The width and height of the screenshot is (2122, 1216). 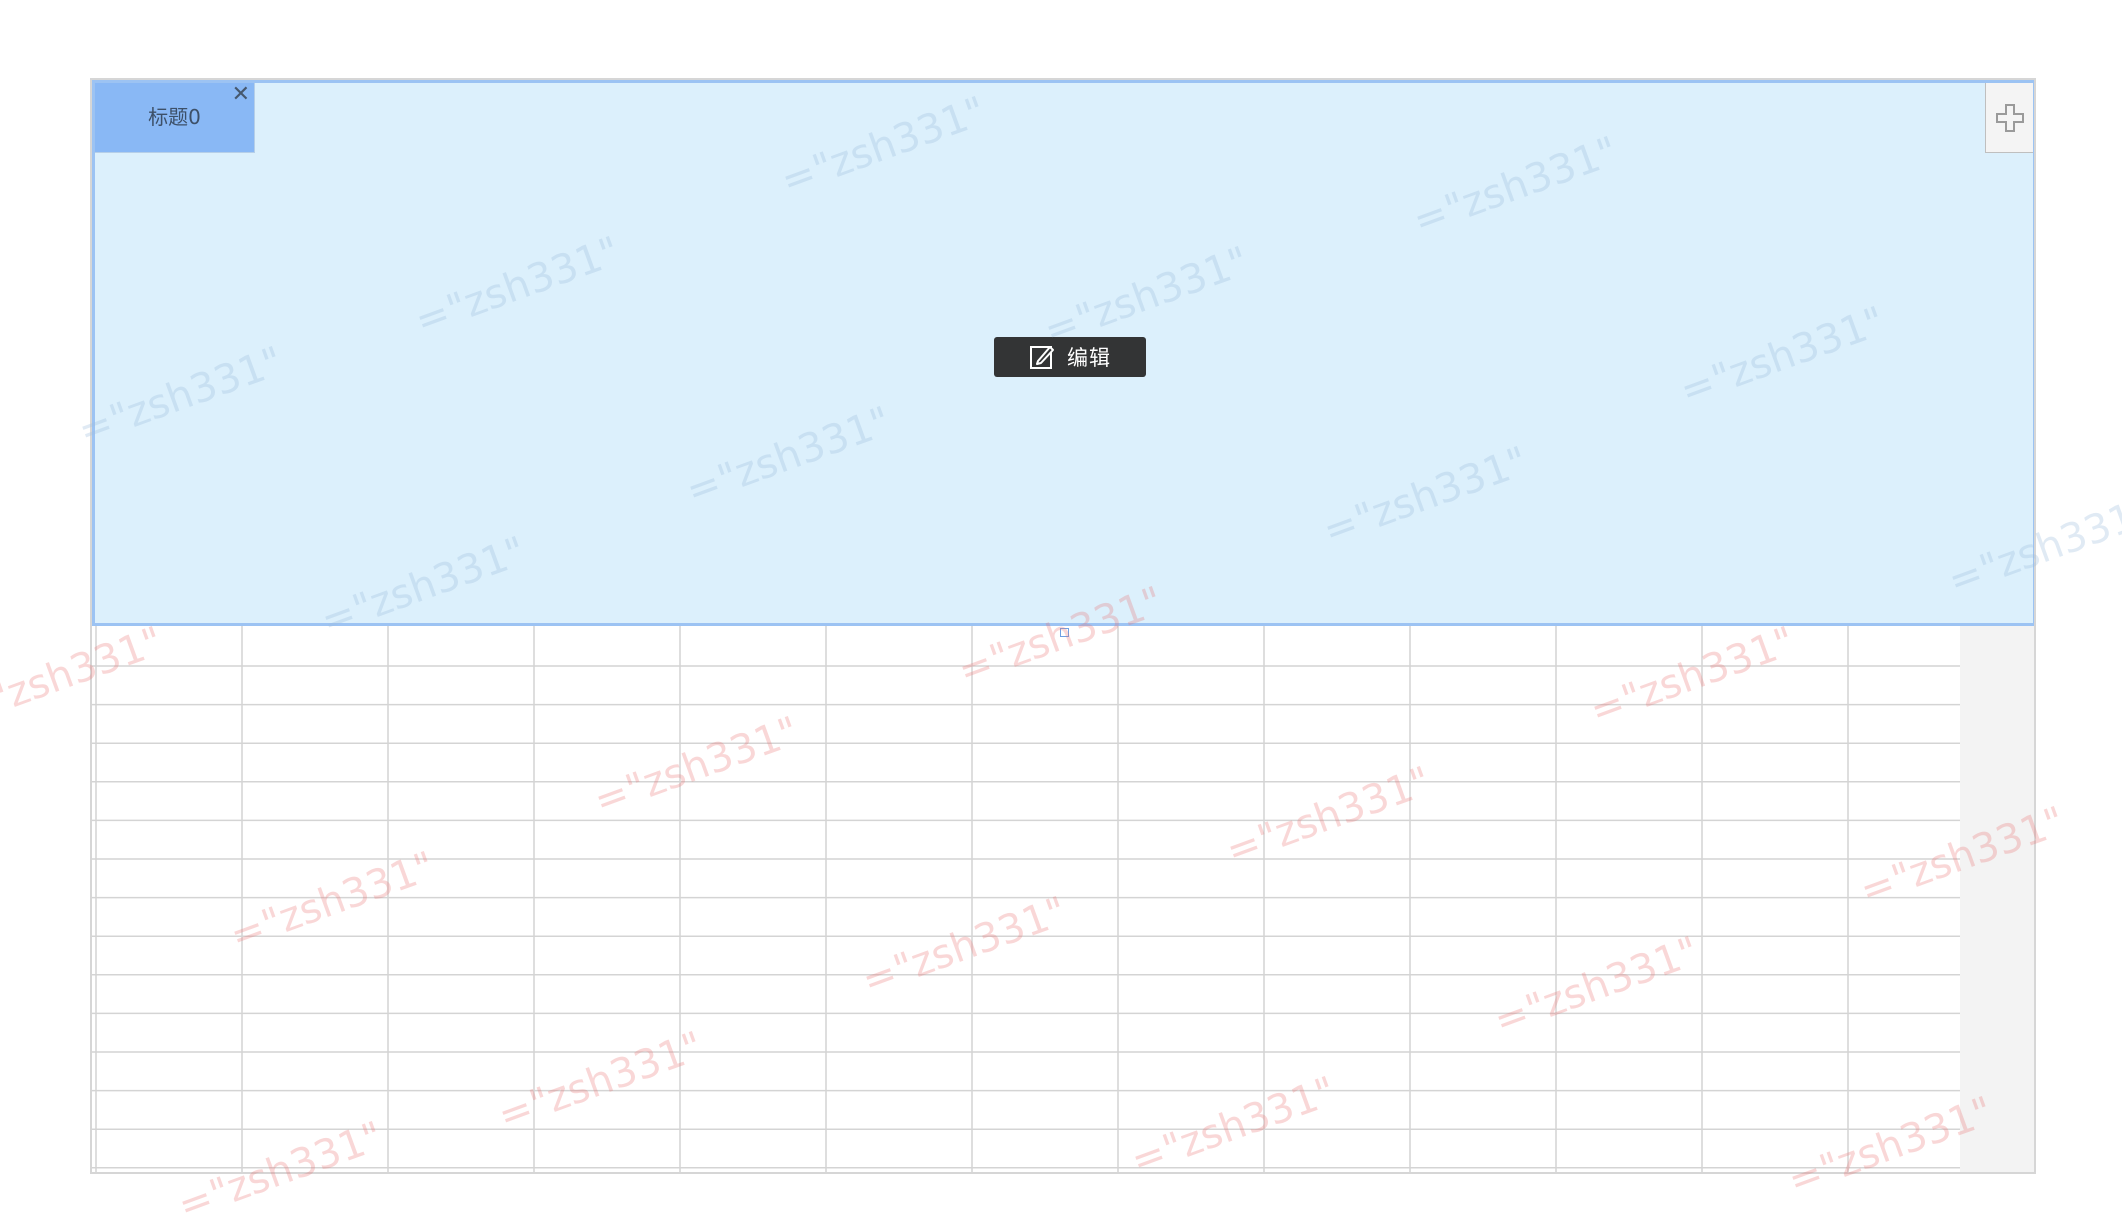 I want to click on add-tab-button, so click(x=2009, y=118).